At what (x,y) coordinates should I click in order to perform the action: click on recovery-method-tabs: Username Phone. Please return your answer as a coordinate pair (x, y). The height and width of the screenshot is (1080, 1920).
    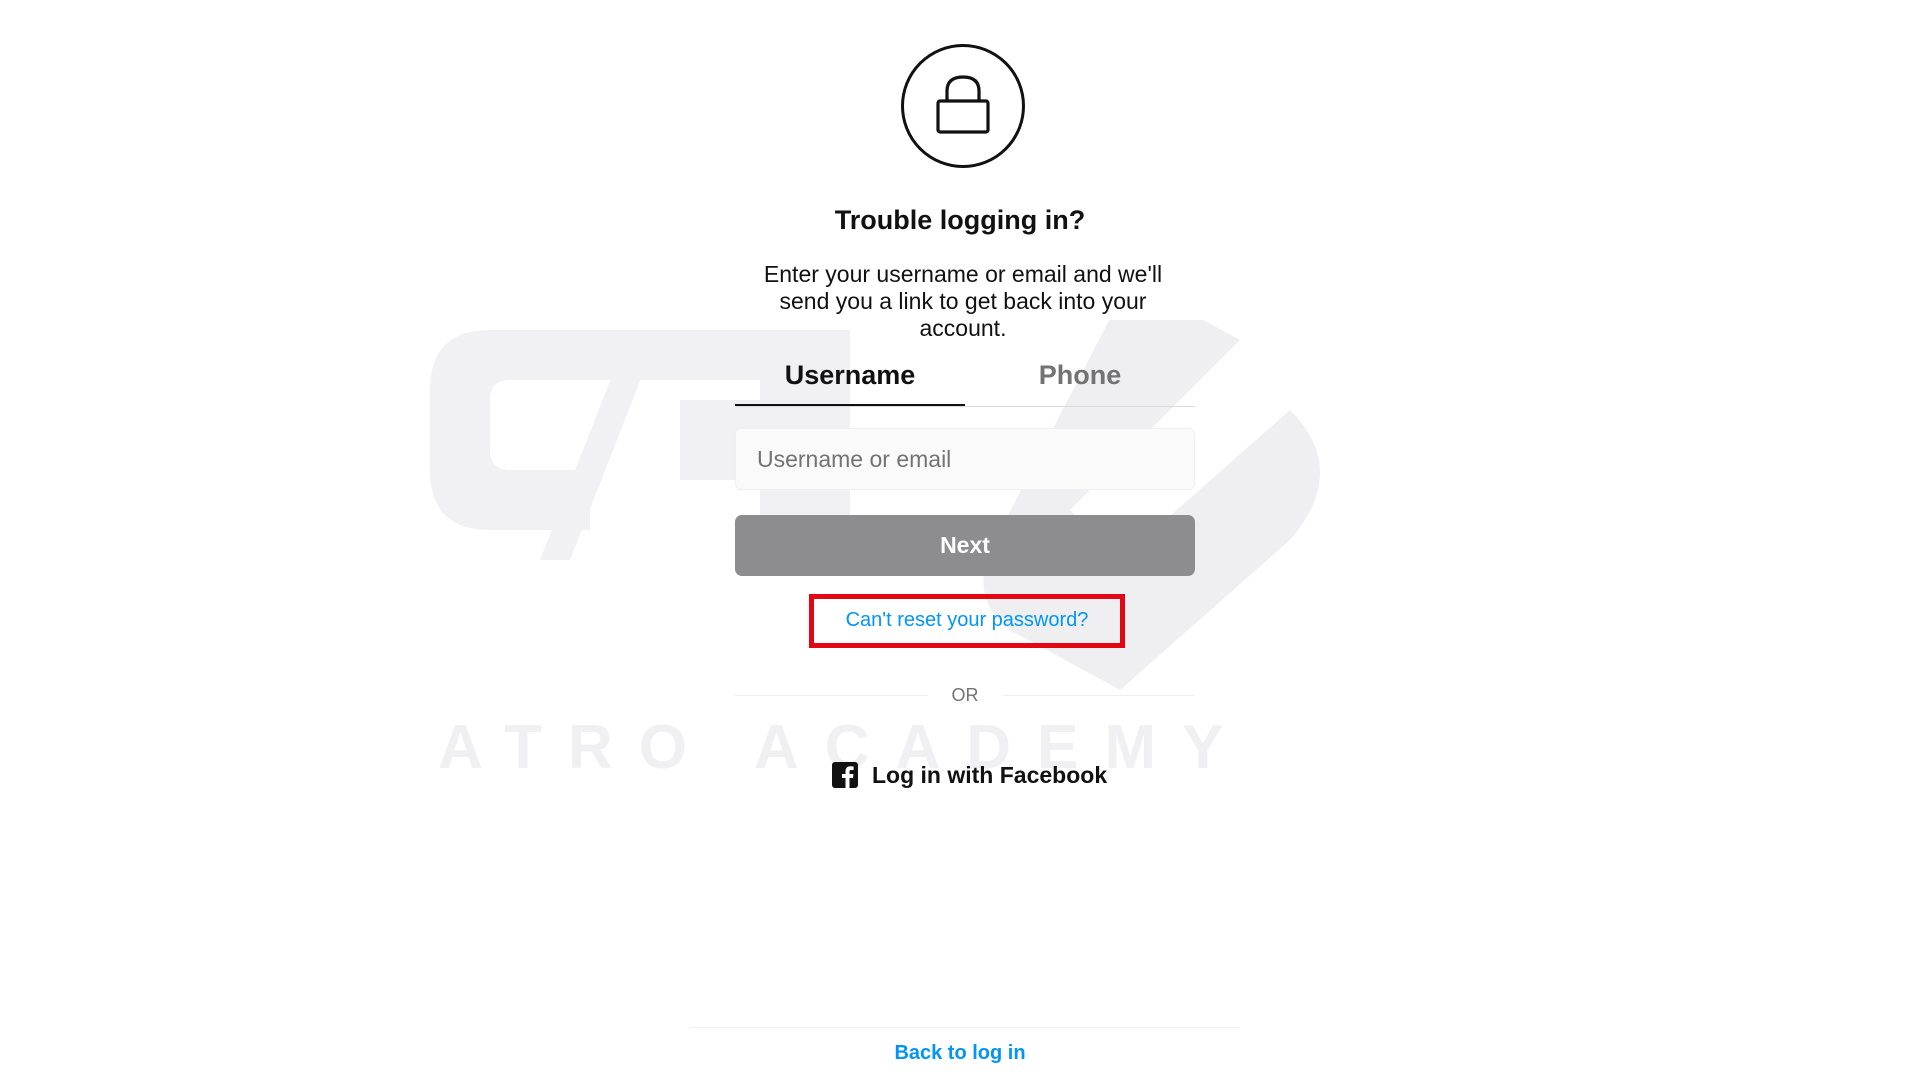
    Looking at the image, I should click on (965, 379).